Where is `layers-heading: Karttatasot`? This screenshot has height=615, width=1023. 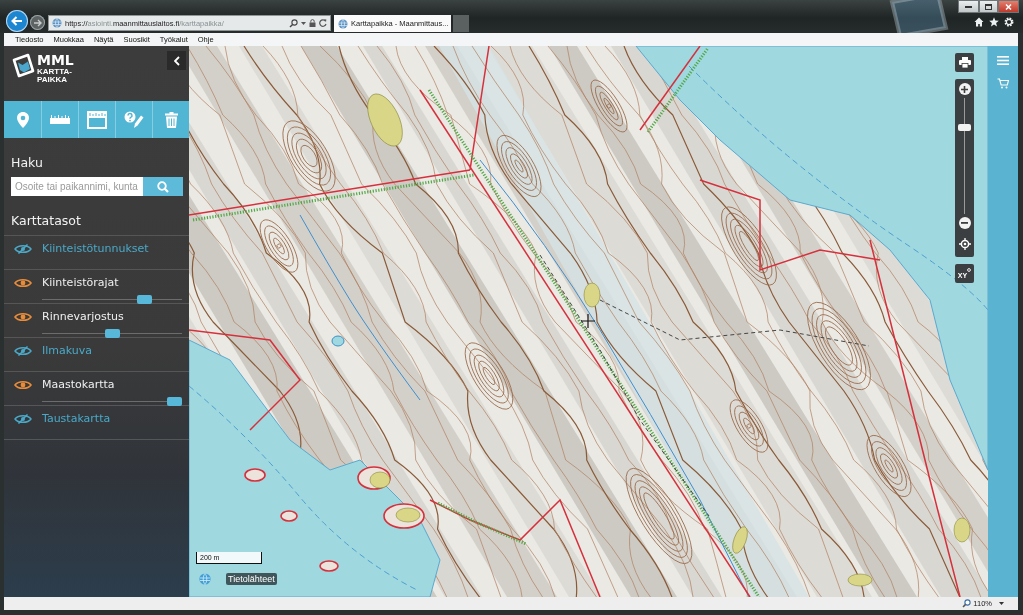
layers-heading: Karttatasot is located at coordinates (46, 220).